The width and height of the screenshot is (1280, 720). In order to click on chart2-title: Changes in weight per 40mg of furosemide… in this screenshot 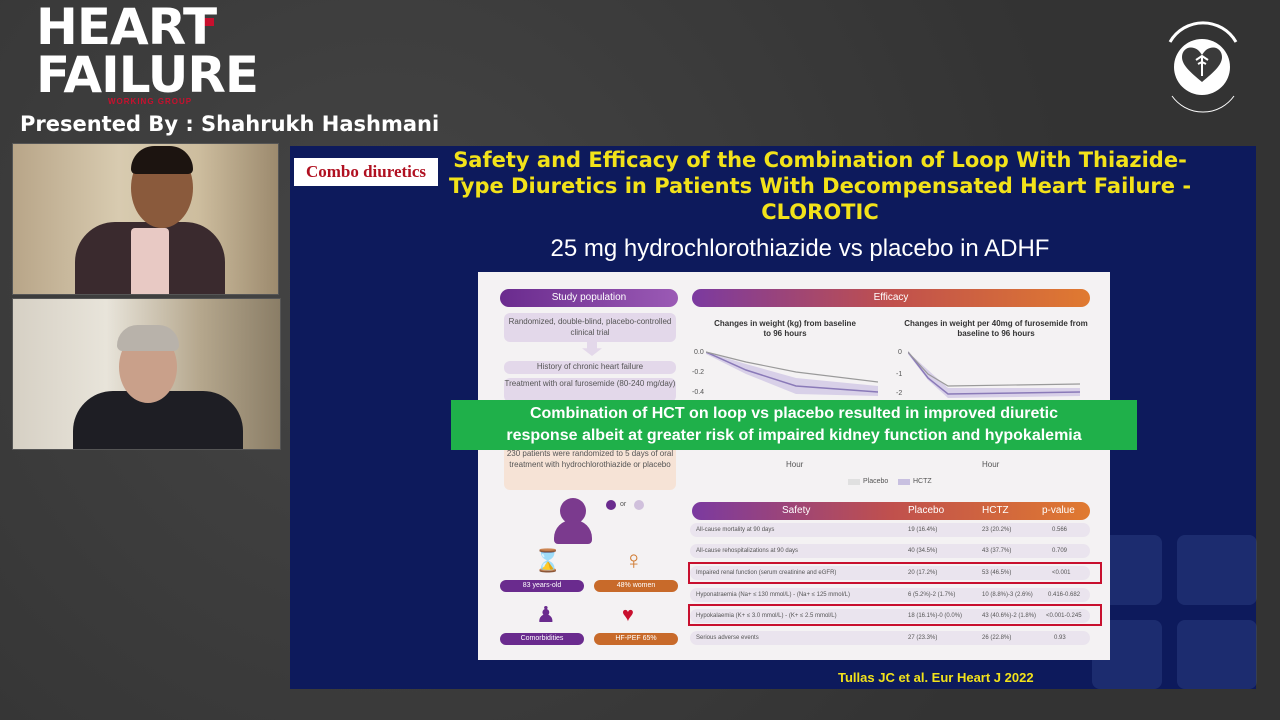, I will do `click(996, 328)`.